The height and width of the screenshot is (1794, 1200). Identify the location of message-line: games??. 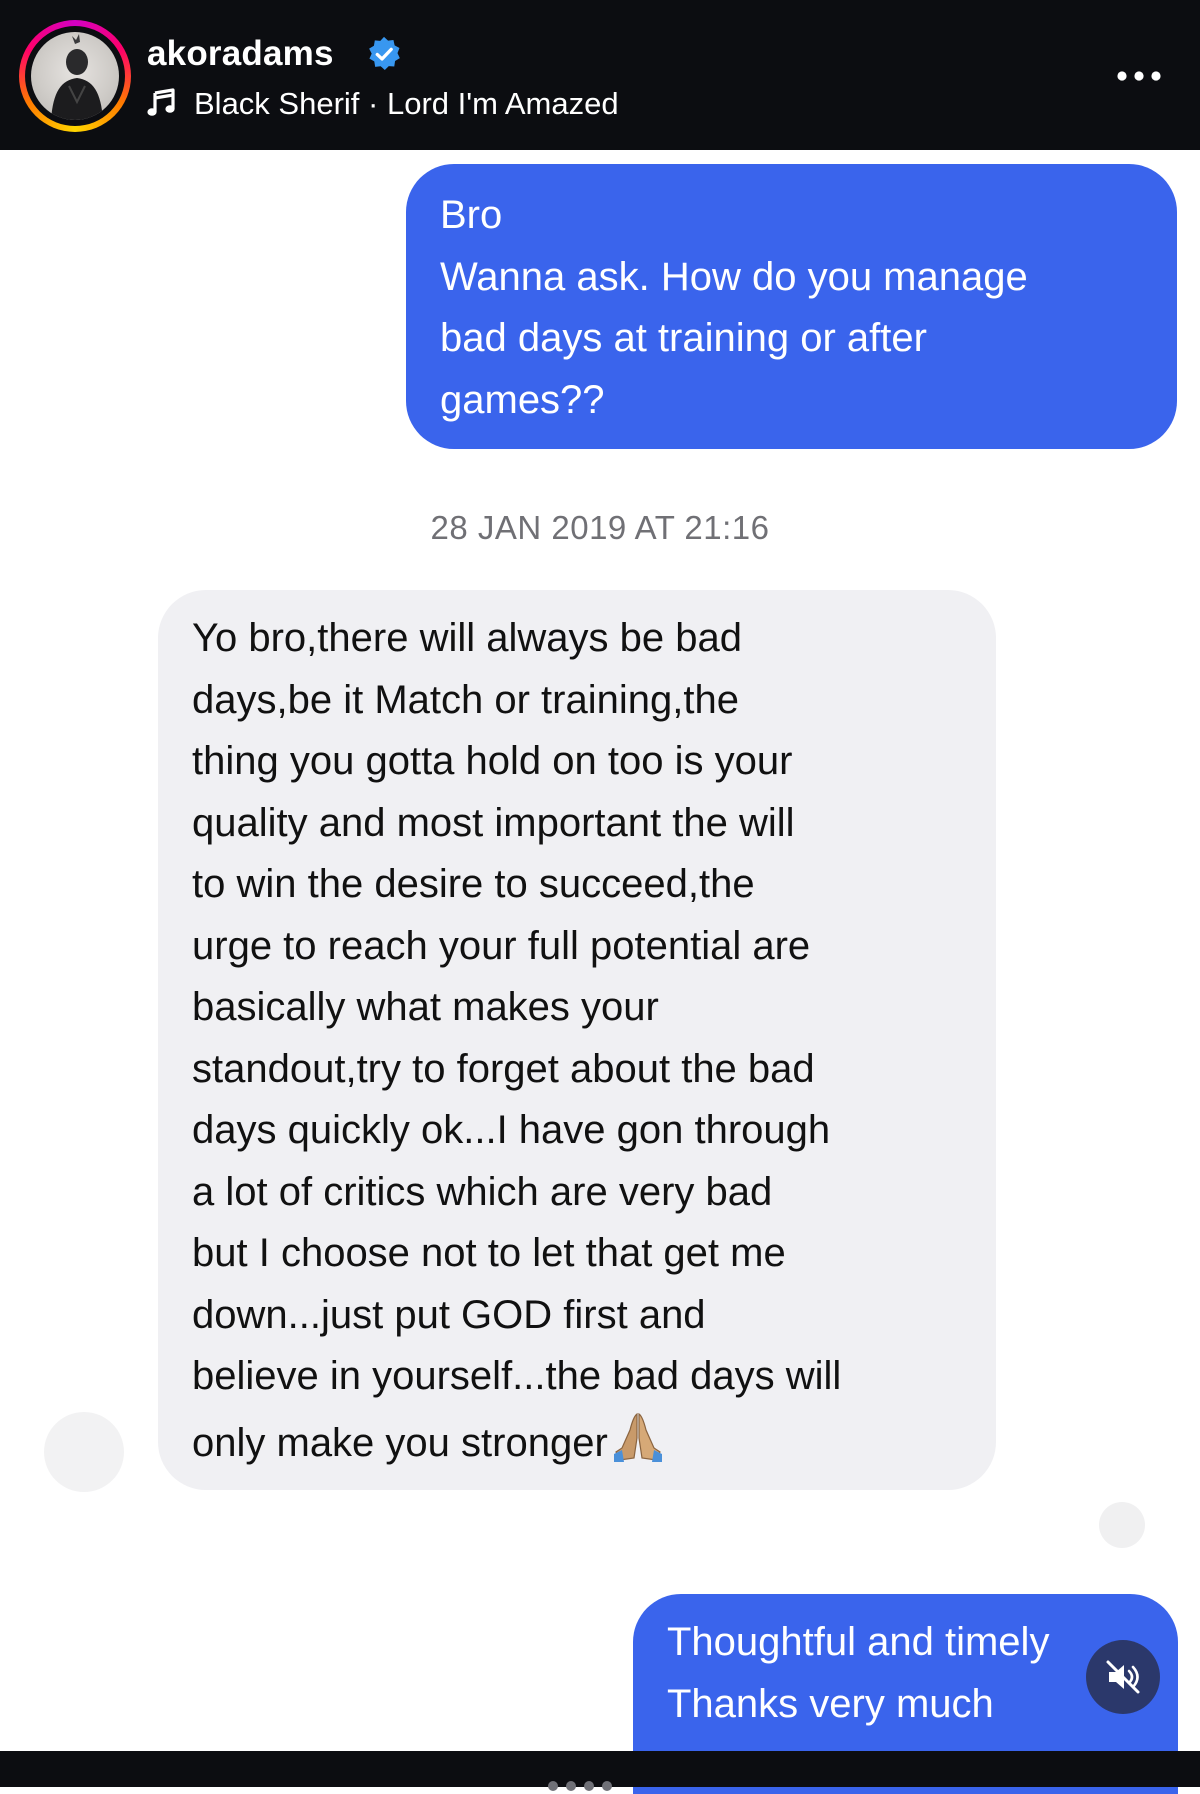
(522, 399).